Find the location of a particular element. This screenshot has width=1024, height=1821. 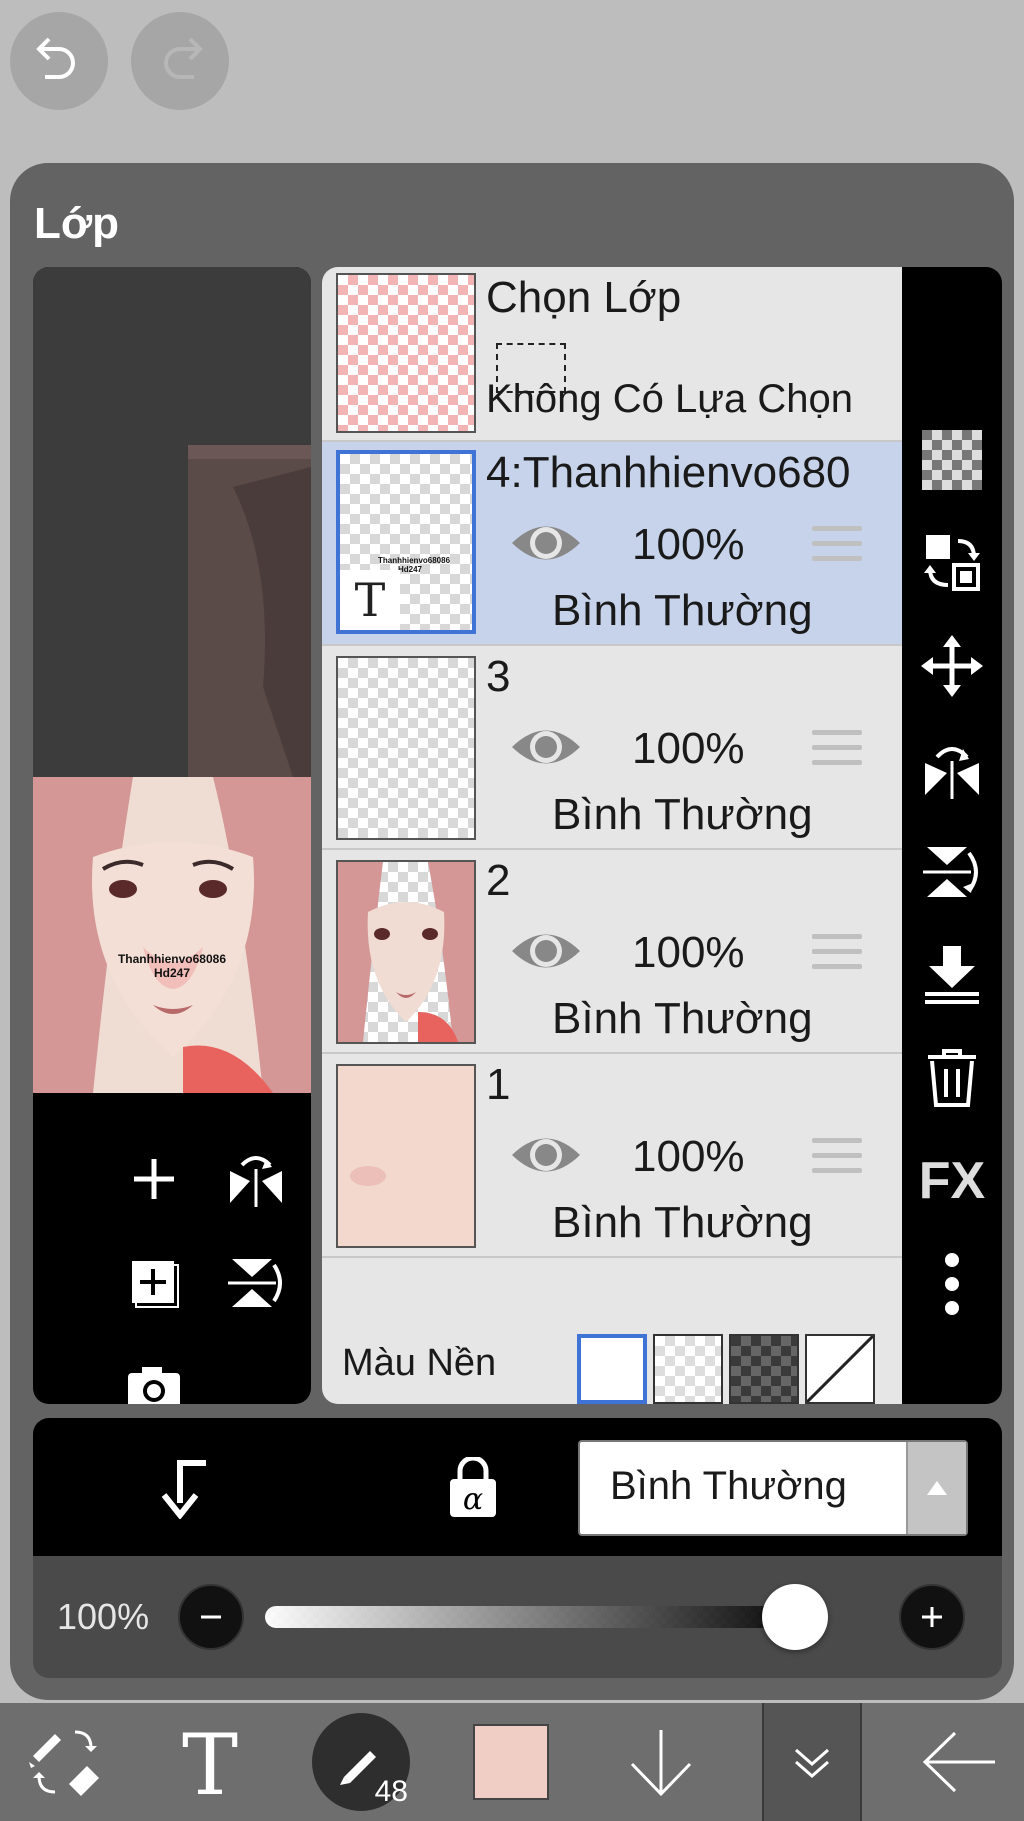

collapse-panel-button is located at coordinates (812, 1762).